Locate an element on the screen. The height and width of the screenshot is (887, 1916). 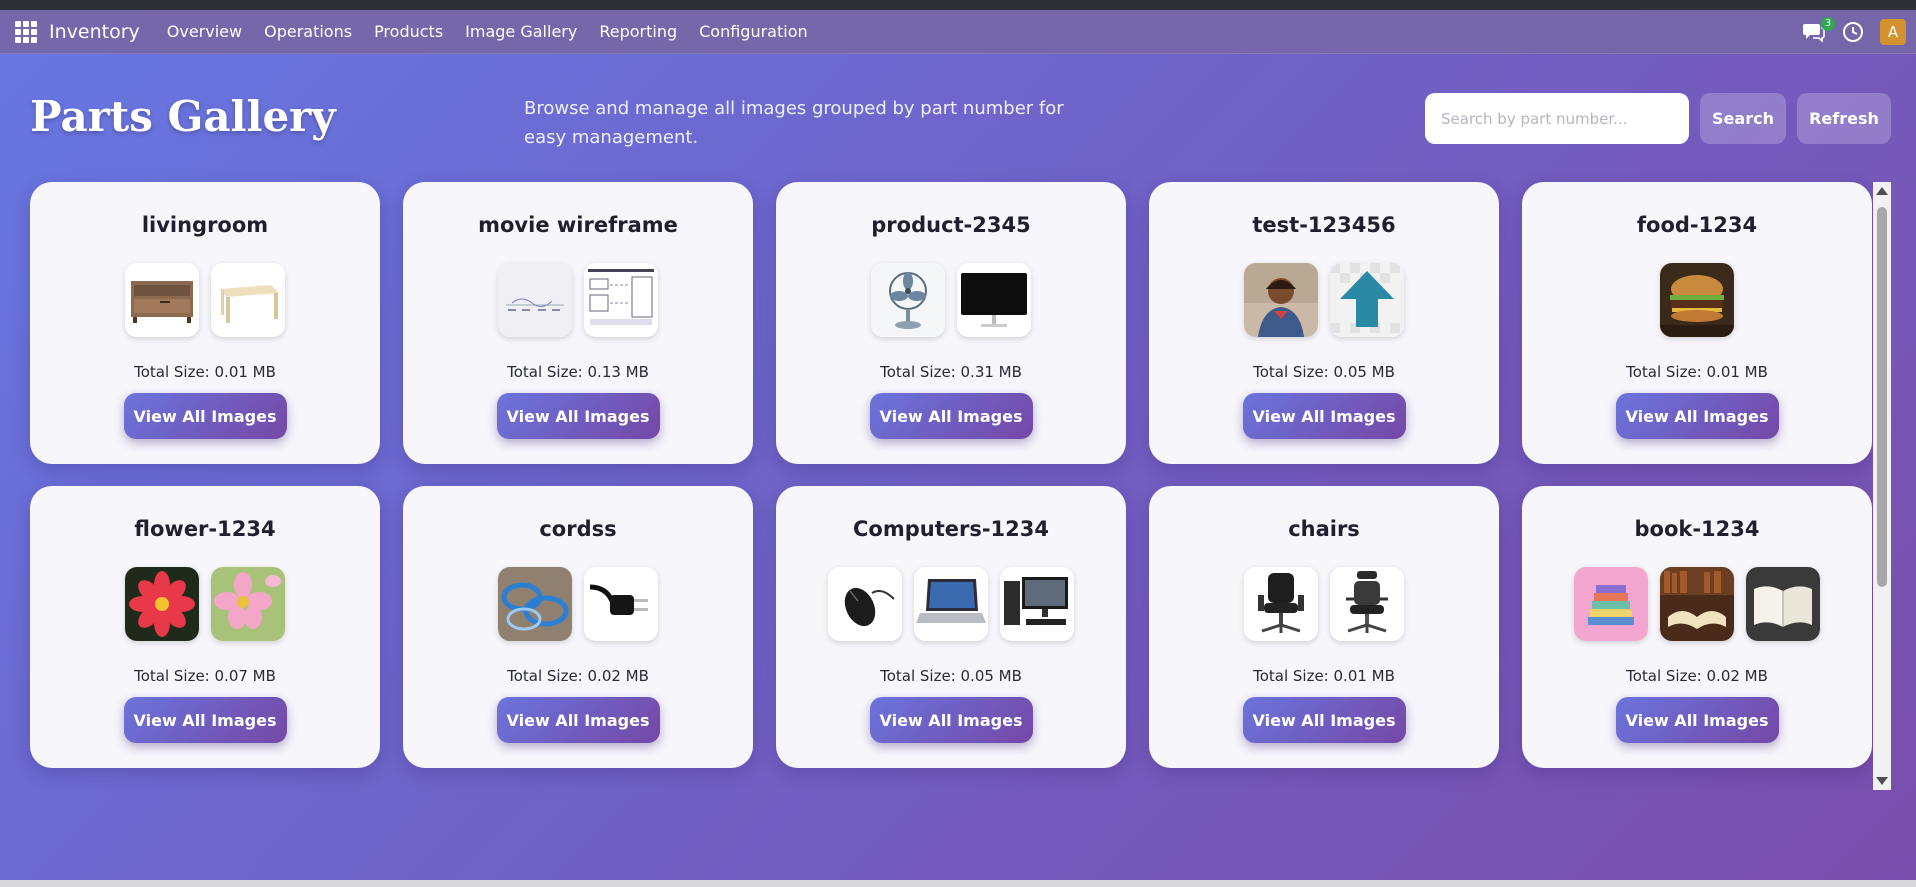
part-title: test-123456 is located at coordinates (1324, 225).